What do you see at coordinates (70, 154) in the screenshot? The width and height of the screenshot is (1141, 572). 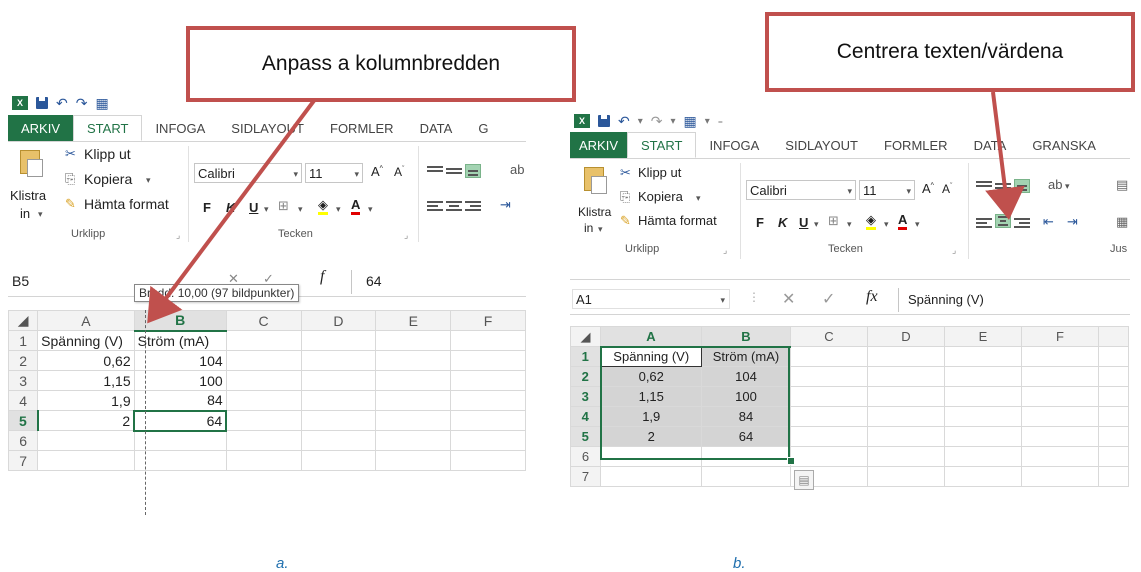 I see `cut-icon: ✂` at bounding box center [70, 154].